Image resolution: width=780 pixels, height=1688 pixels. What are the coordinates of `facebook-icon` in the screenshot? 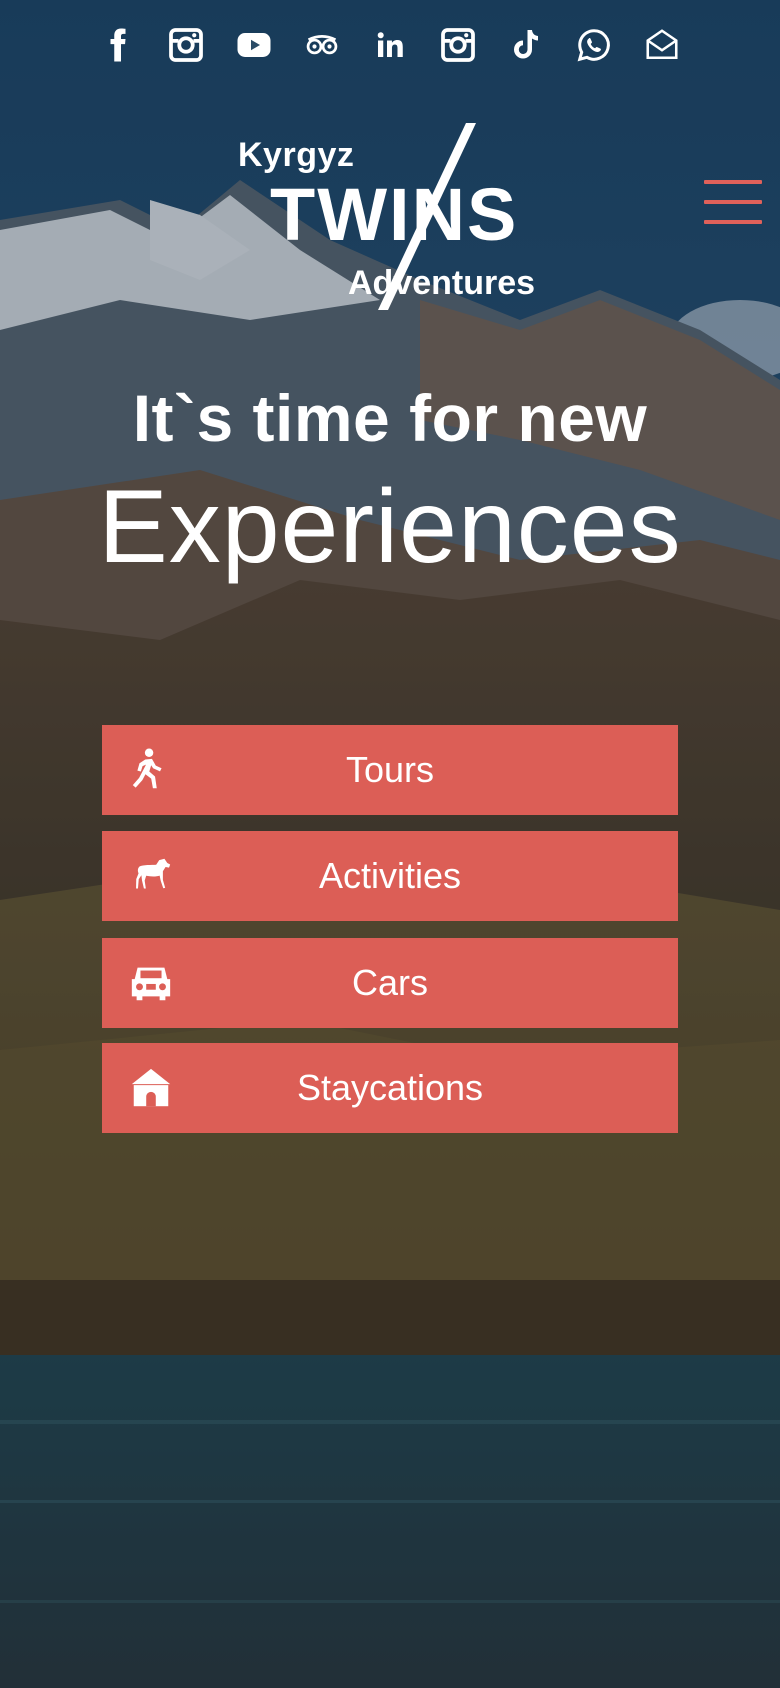 It's located at (118, 45).